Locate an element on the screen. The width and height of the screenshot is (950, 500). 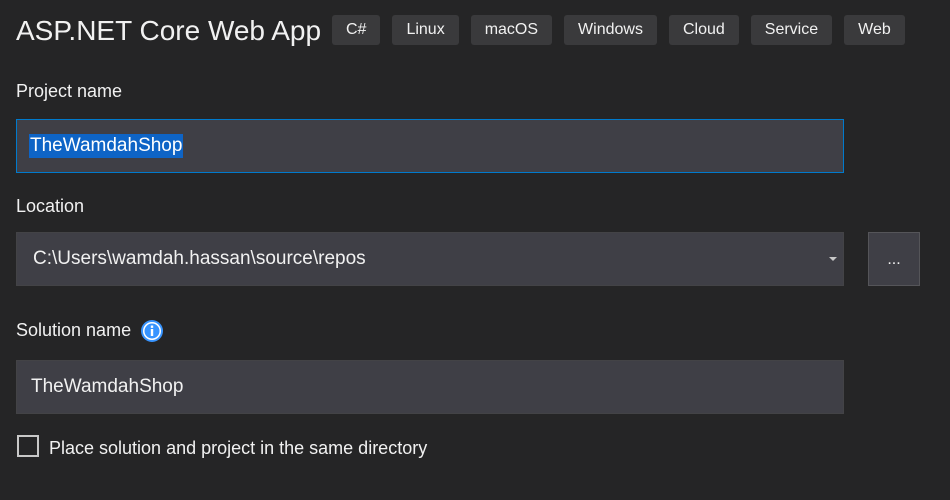
solution-name-label: Solution name is located at coordinates (74, 330).